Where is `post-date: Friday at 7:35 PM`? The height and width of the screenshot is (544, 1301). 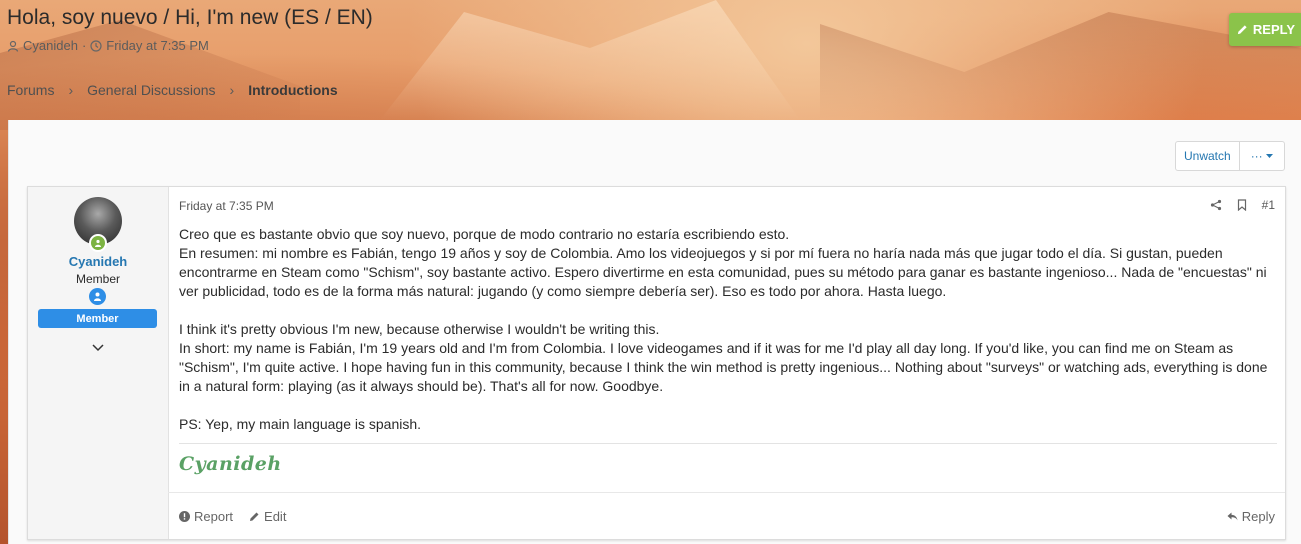
post-date: Friday at 7:35 PM is located at coordinates (226, 206).